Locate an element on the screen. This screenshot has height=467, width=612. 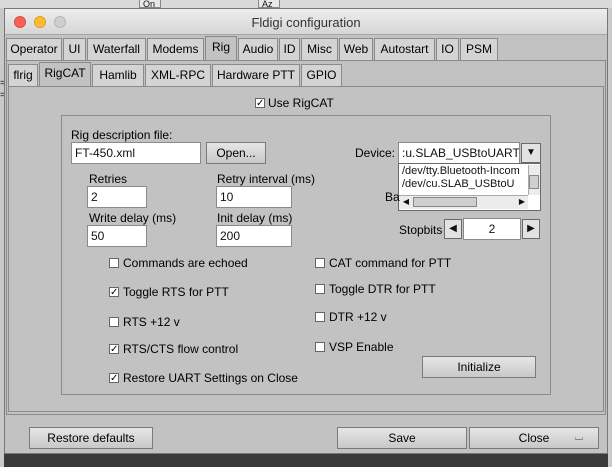
rts-12v-checkbox is located at coordinates (114, 322).